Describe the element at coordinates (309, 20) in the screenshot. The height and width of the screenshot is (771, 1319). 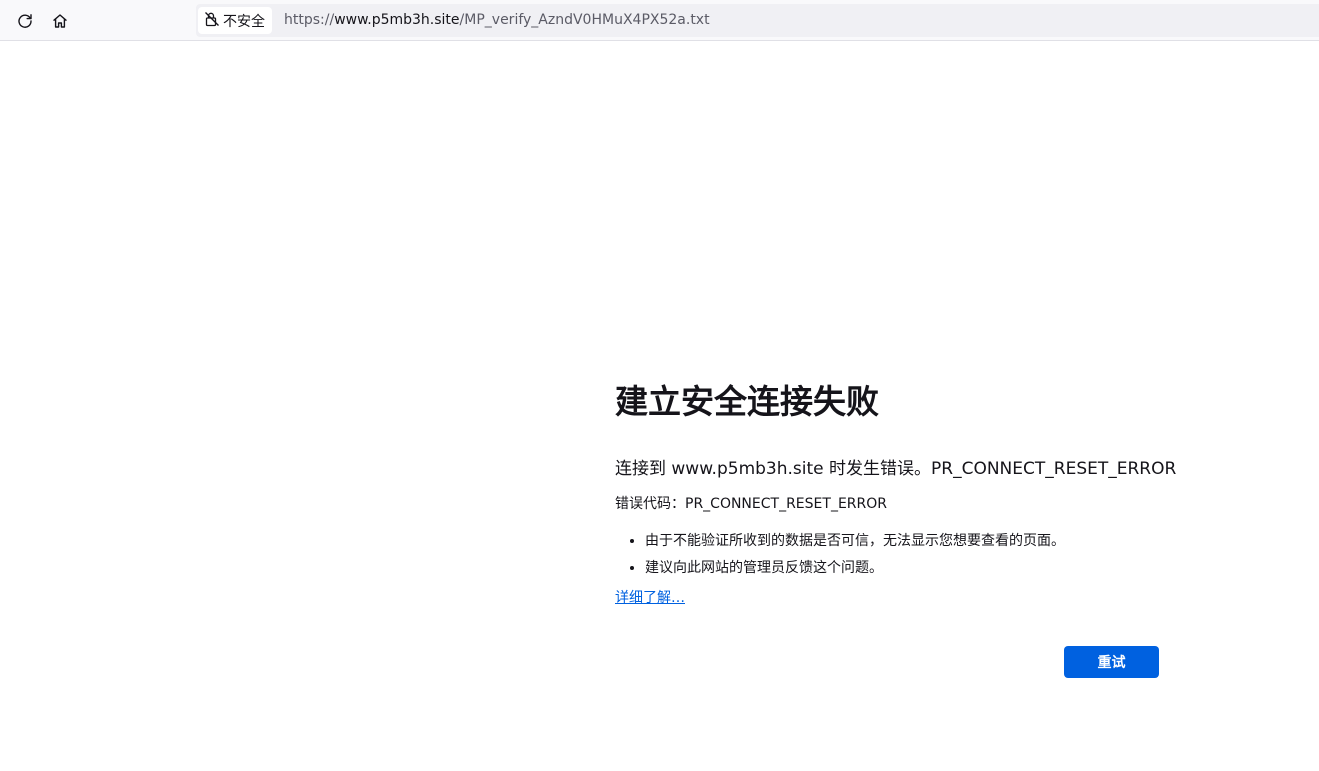
I see `url-scheme: https://` at that location.